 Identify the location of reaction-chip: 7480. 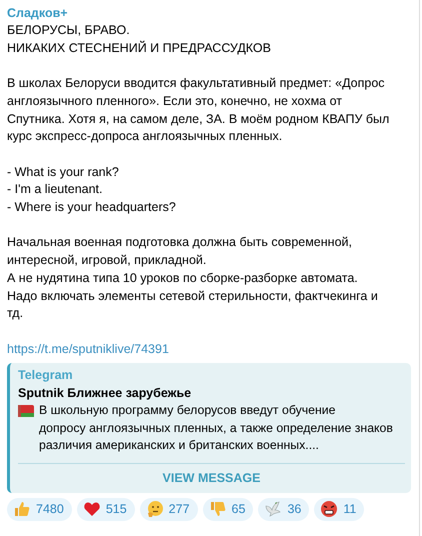
(39, 509).